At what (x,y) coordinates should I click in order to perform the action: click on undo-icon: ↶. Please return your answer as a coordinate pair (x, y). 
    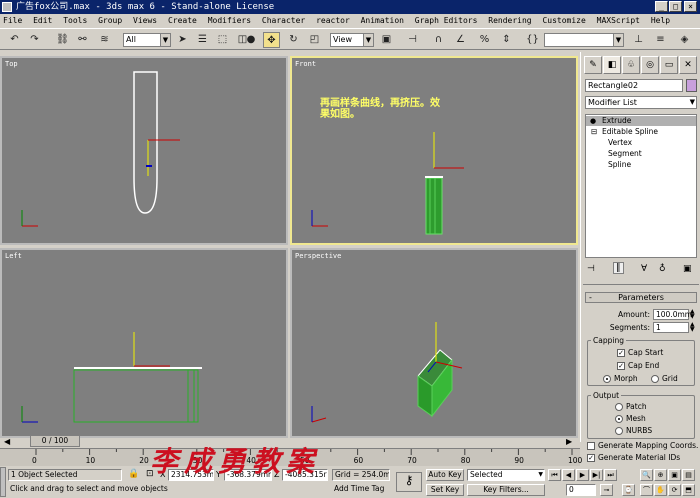
    Looking at the image, I should click on (14, 40).